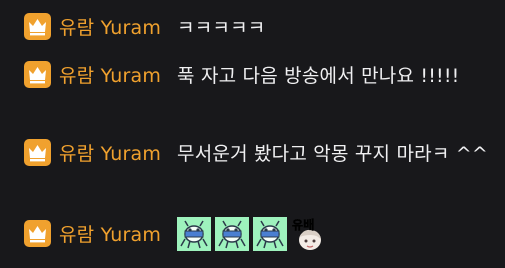 The height and width of the screenshot is (268, 505). What do you see at coordinates (303, 224) in the screenshot?
I see `emote-caption: 유배` at bounding box center [303, 224].